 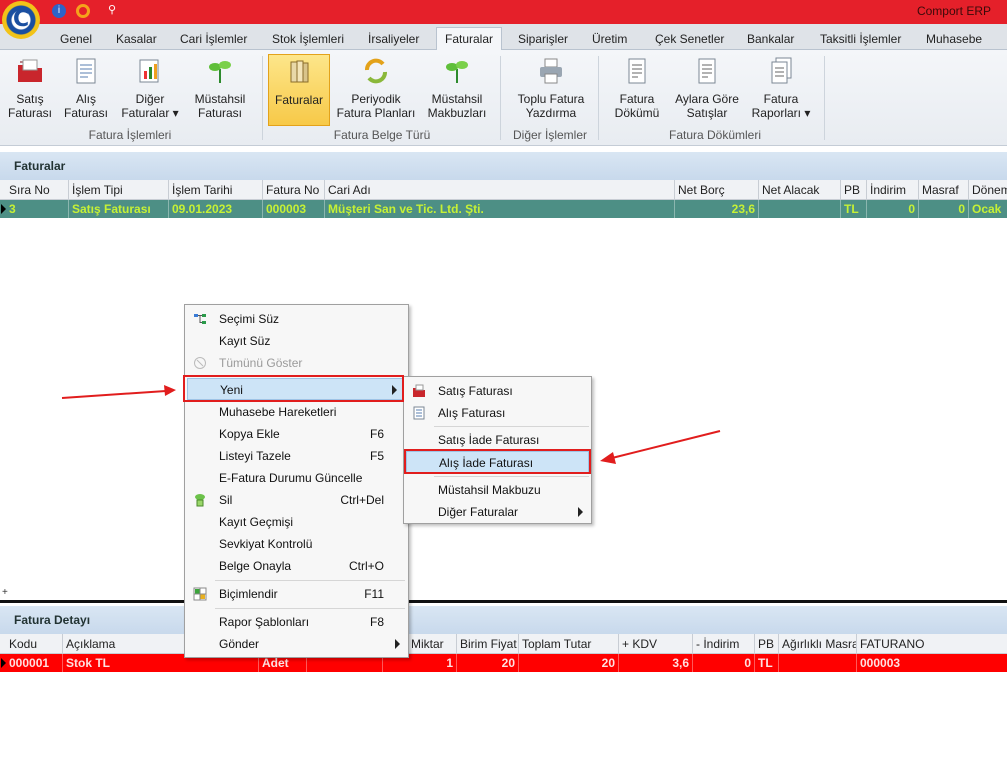 What do you see at coordinates (296, 319) in the screenshot?
I see `menu-item-secimi-suz: Seçimi Süz` at bounding box center [296, 319].